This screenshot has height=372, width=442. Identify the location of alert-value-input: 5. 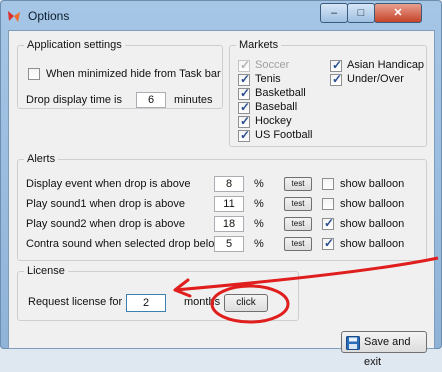
(229, 244).